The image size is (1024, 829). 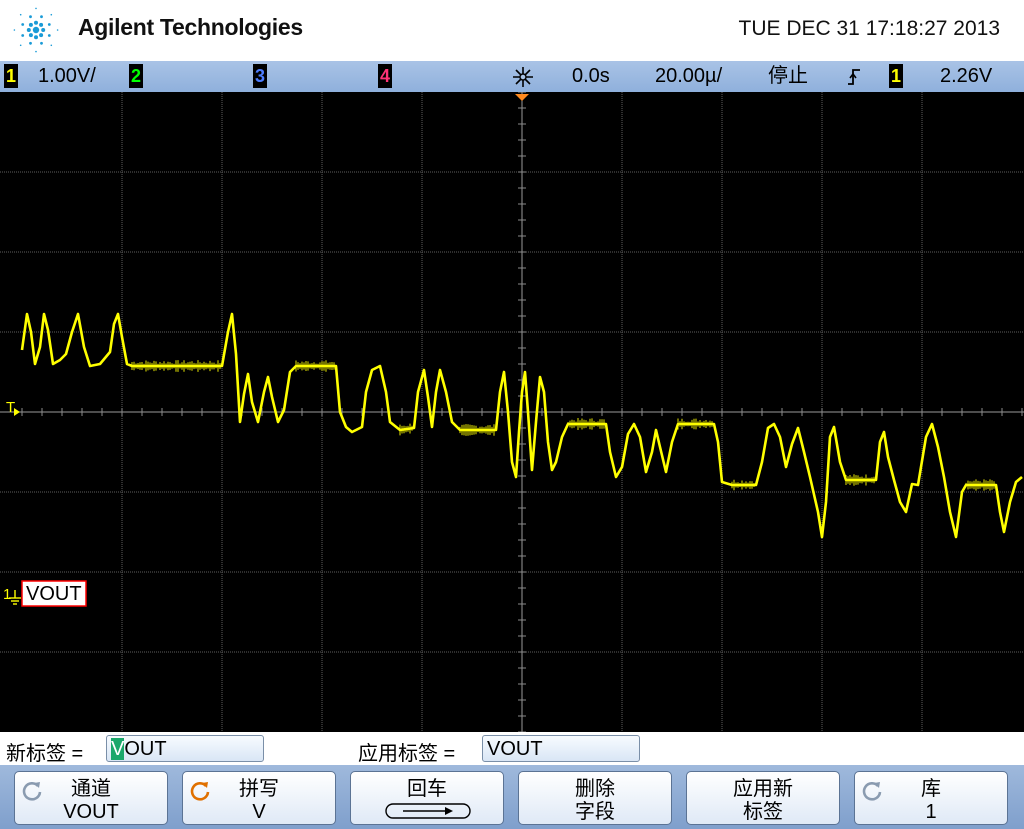 What do you see at coordinates (896, 76) in the screenshot?
I see `trigger-source: 1` at bounding box center [896, 76].